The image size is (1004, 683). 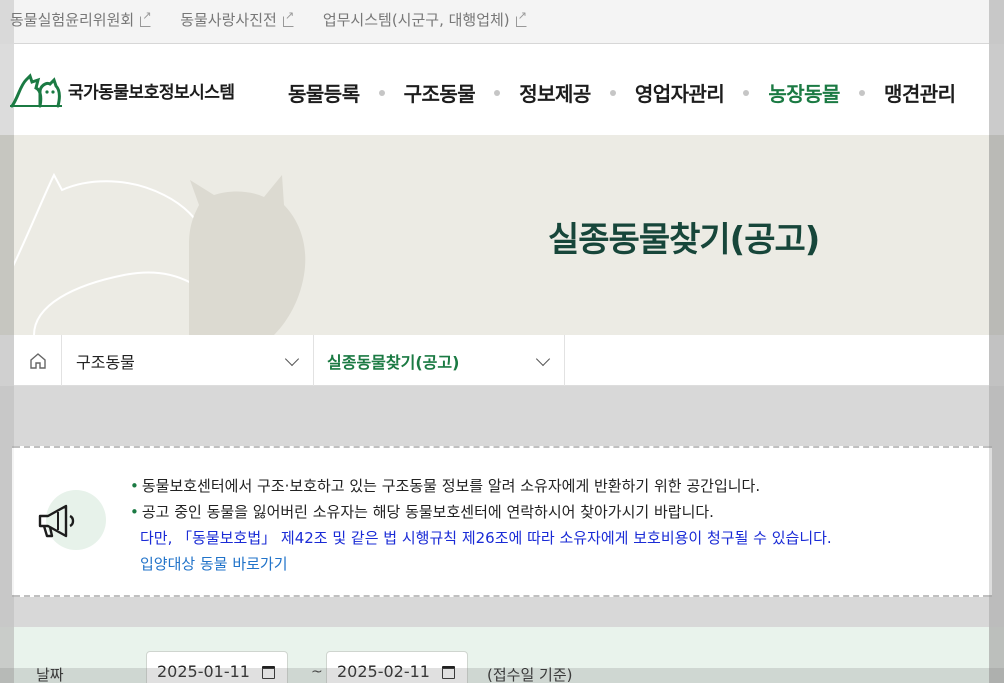 What do you see at coordinates (416, 20) in the screenshot?
I see `util-link-label: 업무시스템(시군구, 대행업체)` at bounding box center [416, 20].